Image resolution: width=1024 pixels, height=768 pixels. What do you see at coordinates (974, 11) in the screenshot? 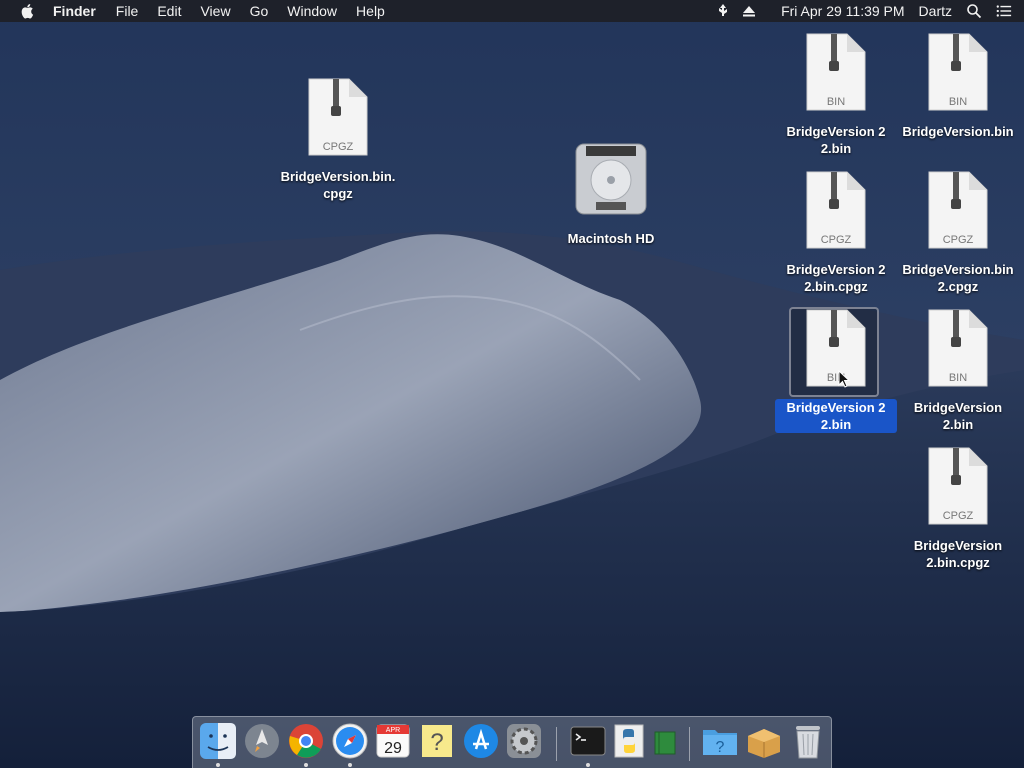
I see `spotlight-search-icon` at bounding box center [974, 11].